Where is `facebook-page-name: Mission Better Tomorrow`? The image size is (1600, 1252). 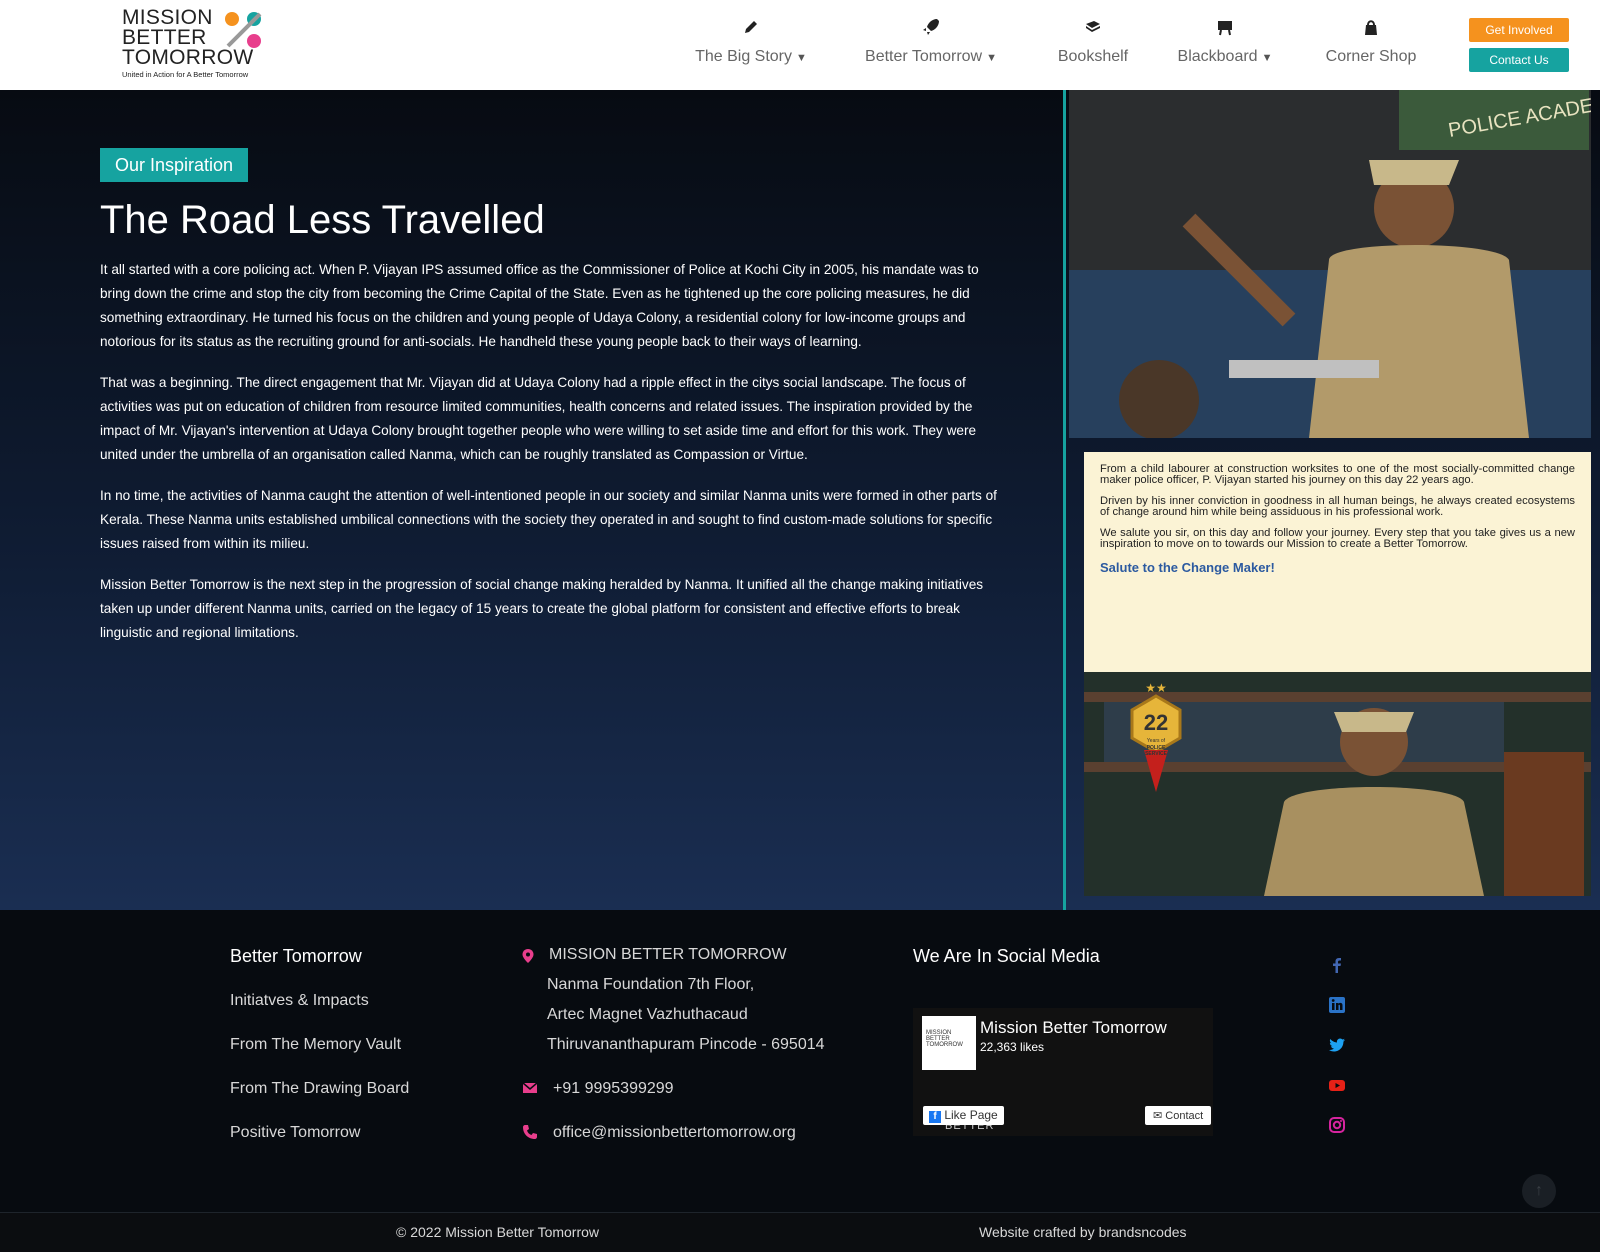 facebook-page-name: Mission Better Tomorrow is located at coordinates (1073, 1028).